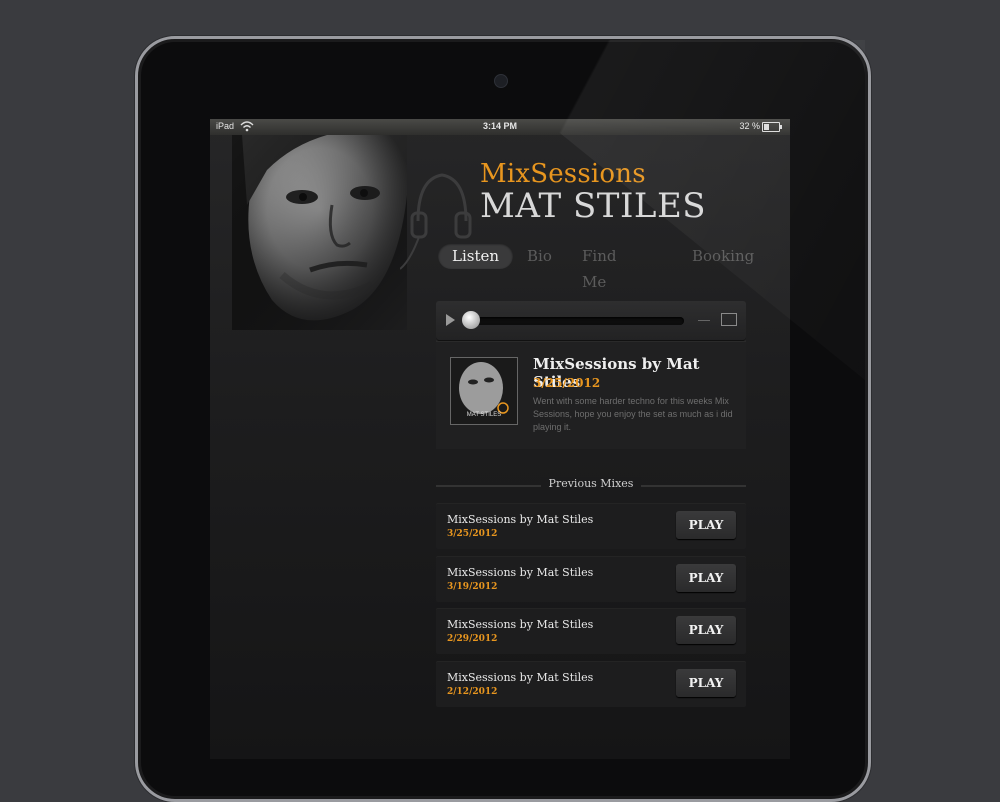 The height and width of the screenshot is (802, 1000). What do you see at coordinates (472, 639) in the screenshot?
I see `mix-date: 2/29/2012` at bounding box center [472, 639].